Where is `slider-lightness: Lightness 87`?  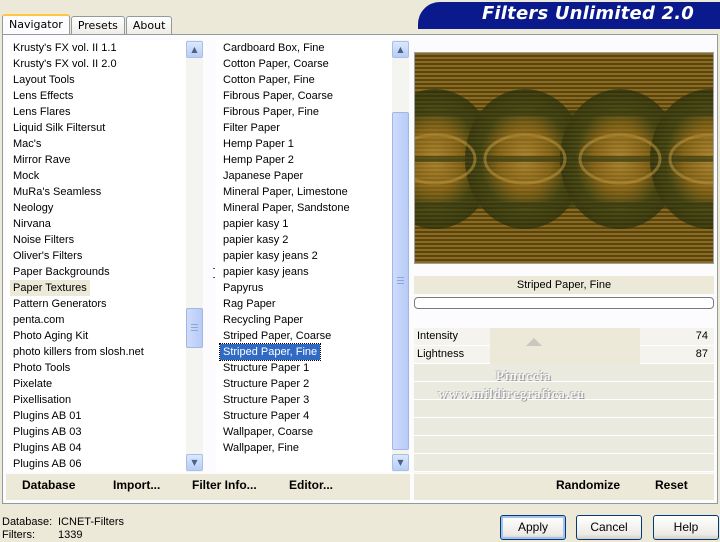 slider-lightness: Lightness 87 is located at coordinates (564, 355).